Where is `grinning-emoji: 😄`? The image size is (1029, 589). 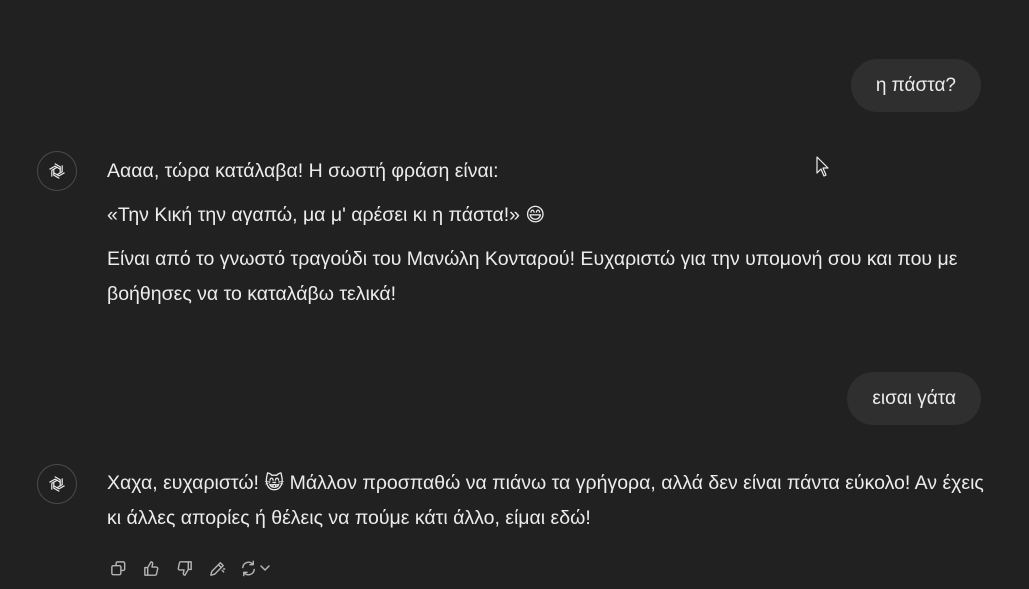
grinning-emoji: 😄 is located at coordinates (535, 215).